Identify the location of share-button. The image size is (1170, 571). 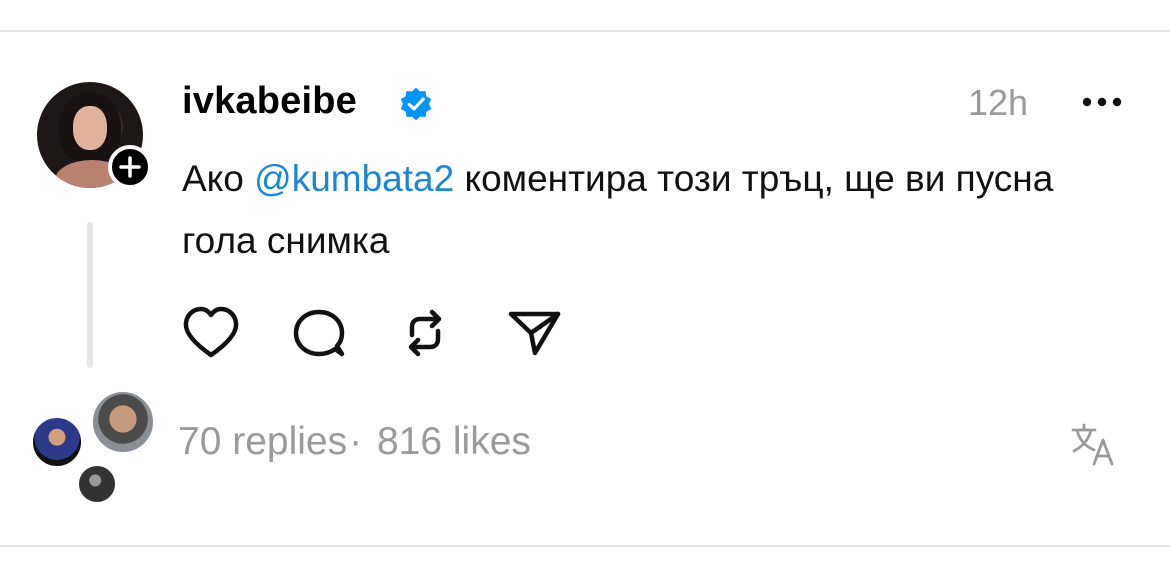
(535, 333).